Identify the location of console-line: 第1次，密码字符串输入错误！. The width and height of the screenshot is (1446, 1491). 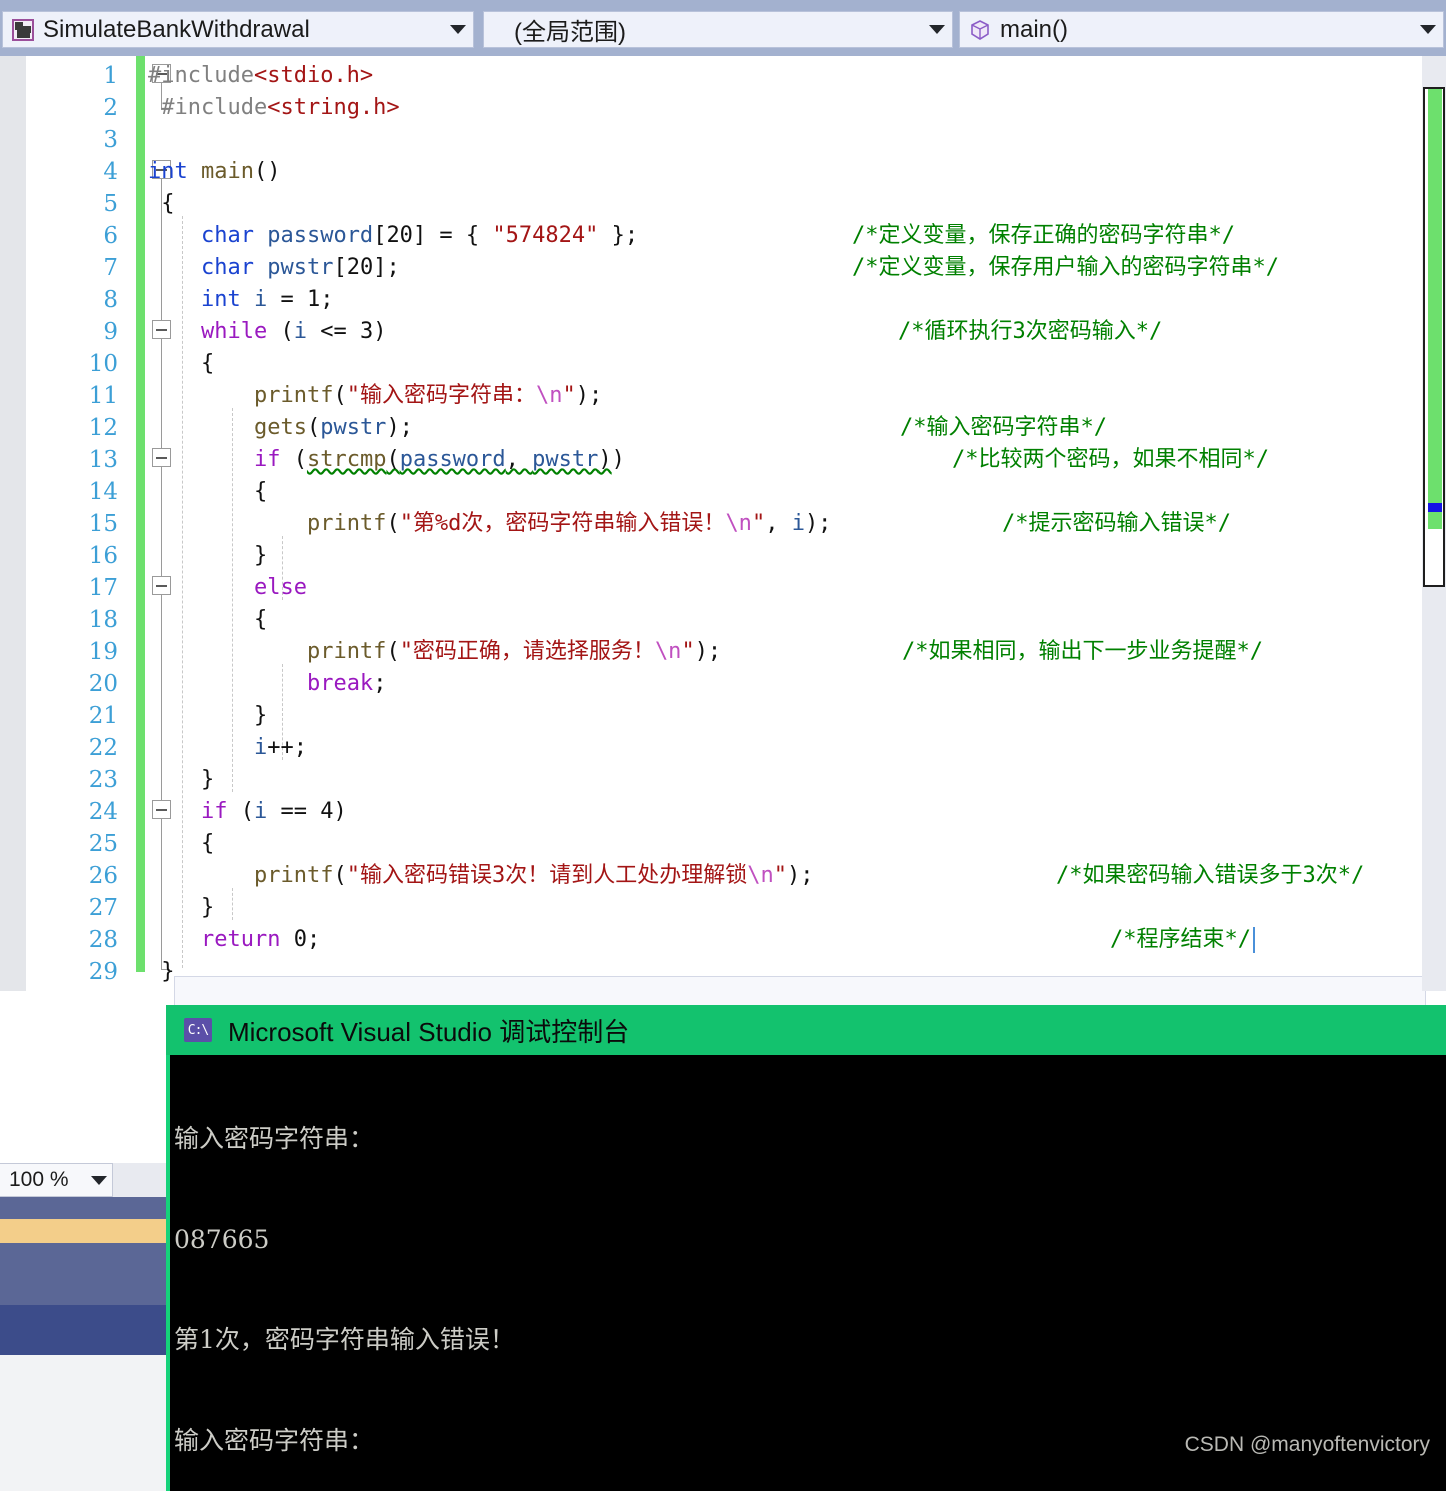
(344, 1339).